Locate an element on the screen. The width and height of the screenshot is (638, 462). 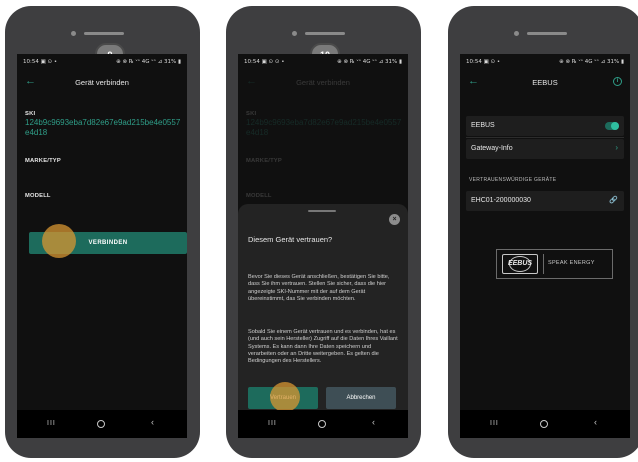
status-left: 10:54 ▣ ⊙ ⊙ • is located at coordinates (264, 62).